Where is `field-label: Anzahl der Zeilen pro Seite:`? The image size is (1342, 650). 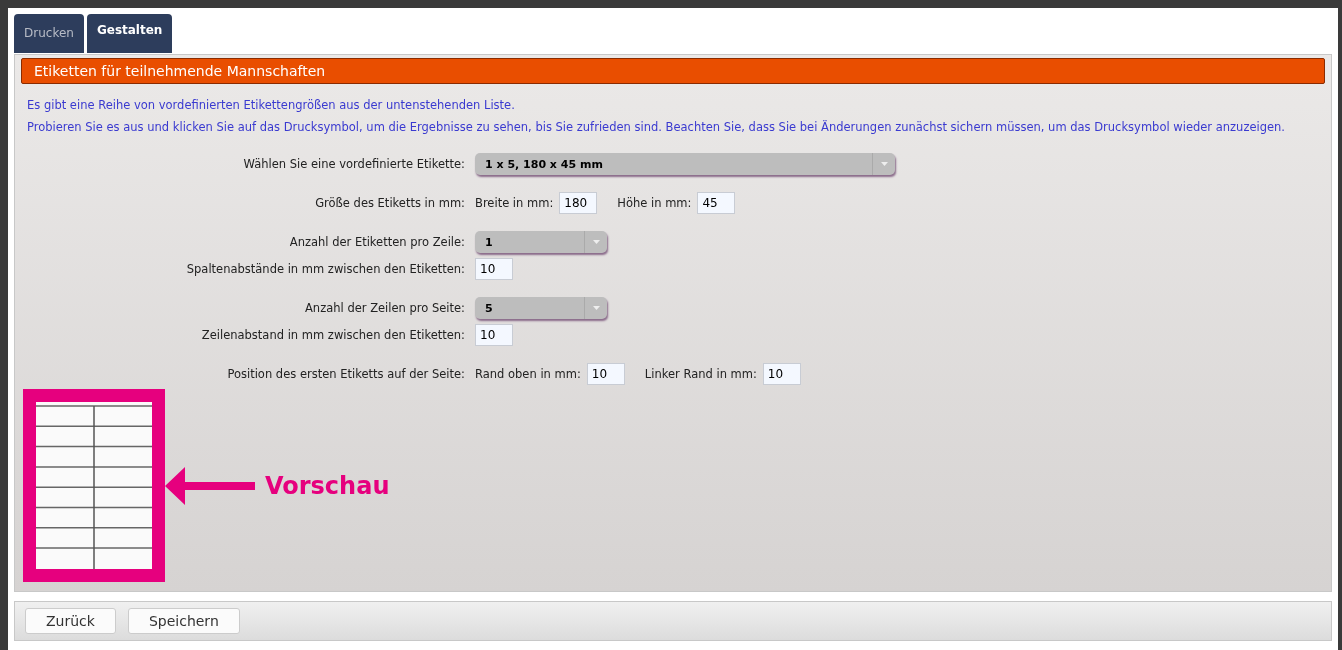
field-label: Anzahl der Zeilen pro Seite: is located at coordinates (384, 308).